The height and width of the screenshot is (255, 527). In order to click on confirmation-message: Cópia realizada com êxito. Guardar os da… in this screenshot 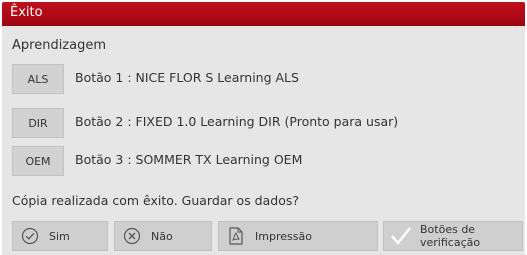, I will do `click(156, 200)`.